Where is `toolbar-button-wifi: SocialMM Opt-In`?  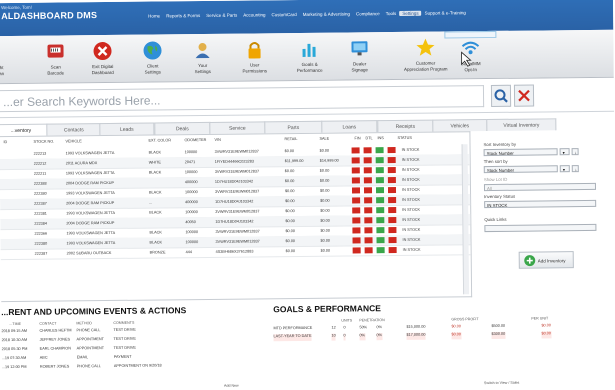 toolbar-button-wifi: SocialMM Opt-In is located at coordinates (470, 35).